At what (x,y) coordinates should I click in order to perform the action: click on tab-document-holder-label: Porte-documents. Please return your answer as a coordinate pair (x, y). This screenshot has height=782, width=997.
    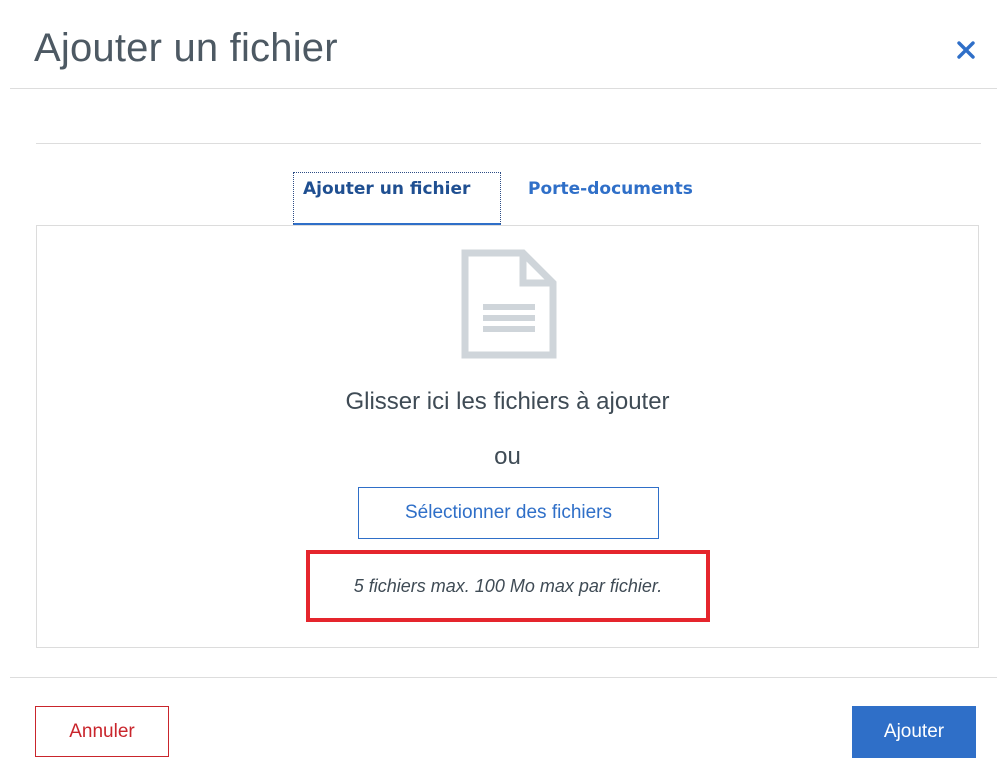
    Looking at the image, I should click on (610, 189).